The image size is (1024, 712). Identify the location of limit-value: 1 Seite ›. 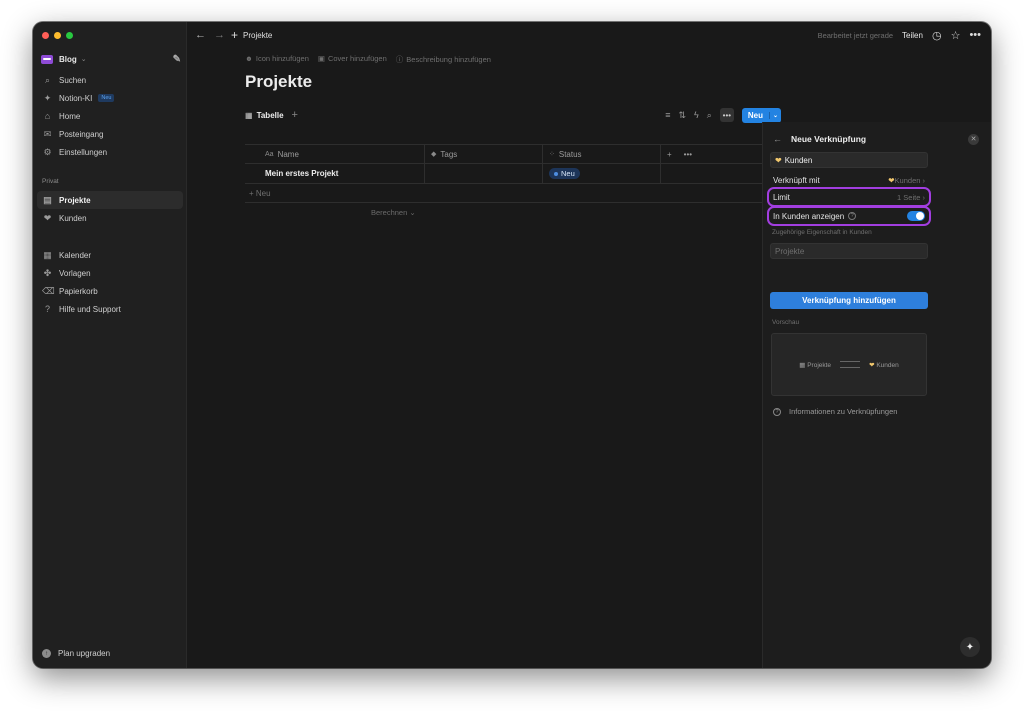
(911, 197).